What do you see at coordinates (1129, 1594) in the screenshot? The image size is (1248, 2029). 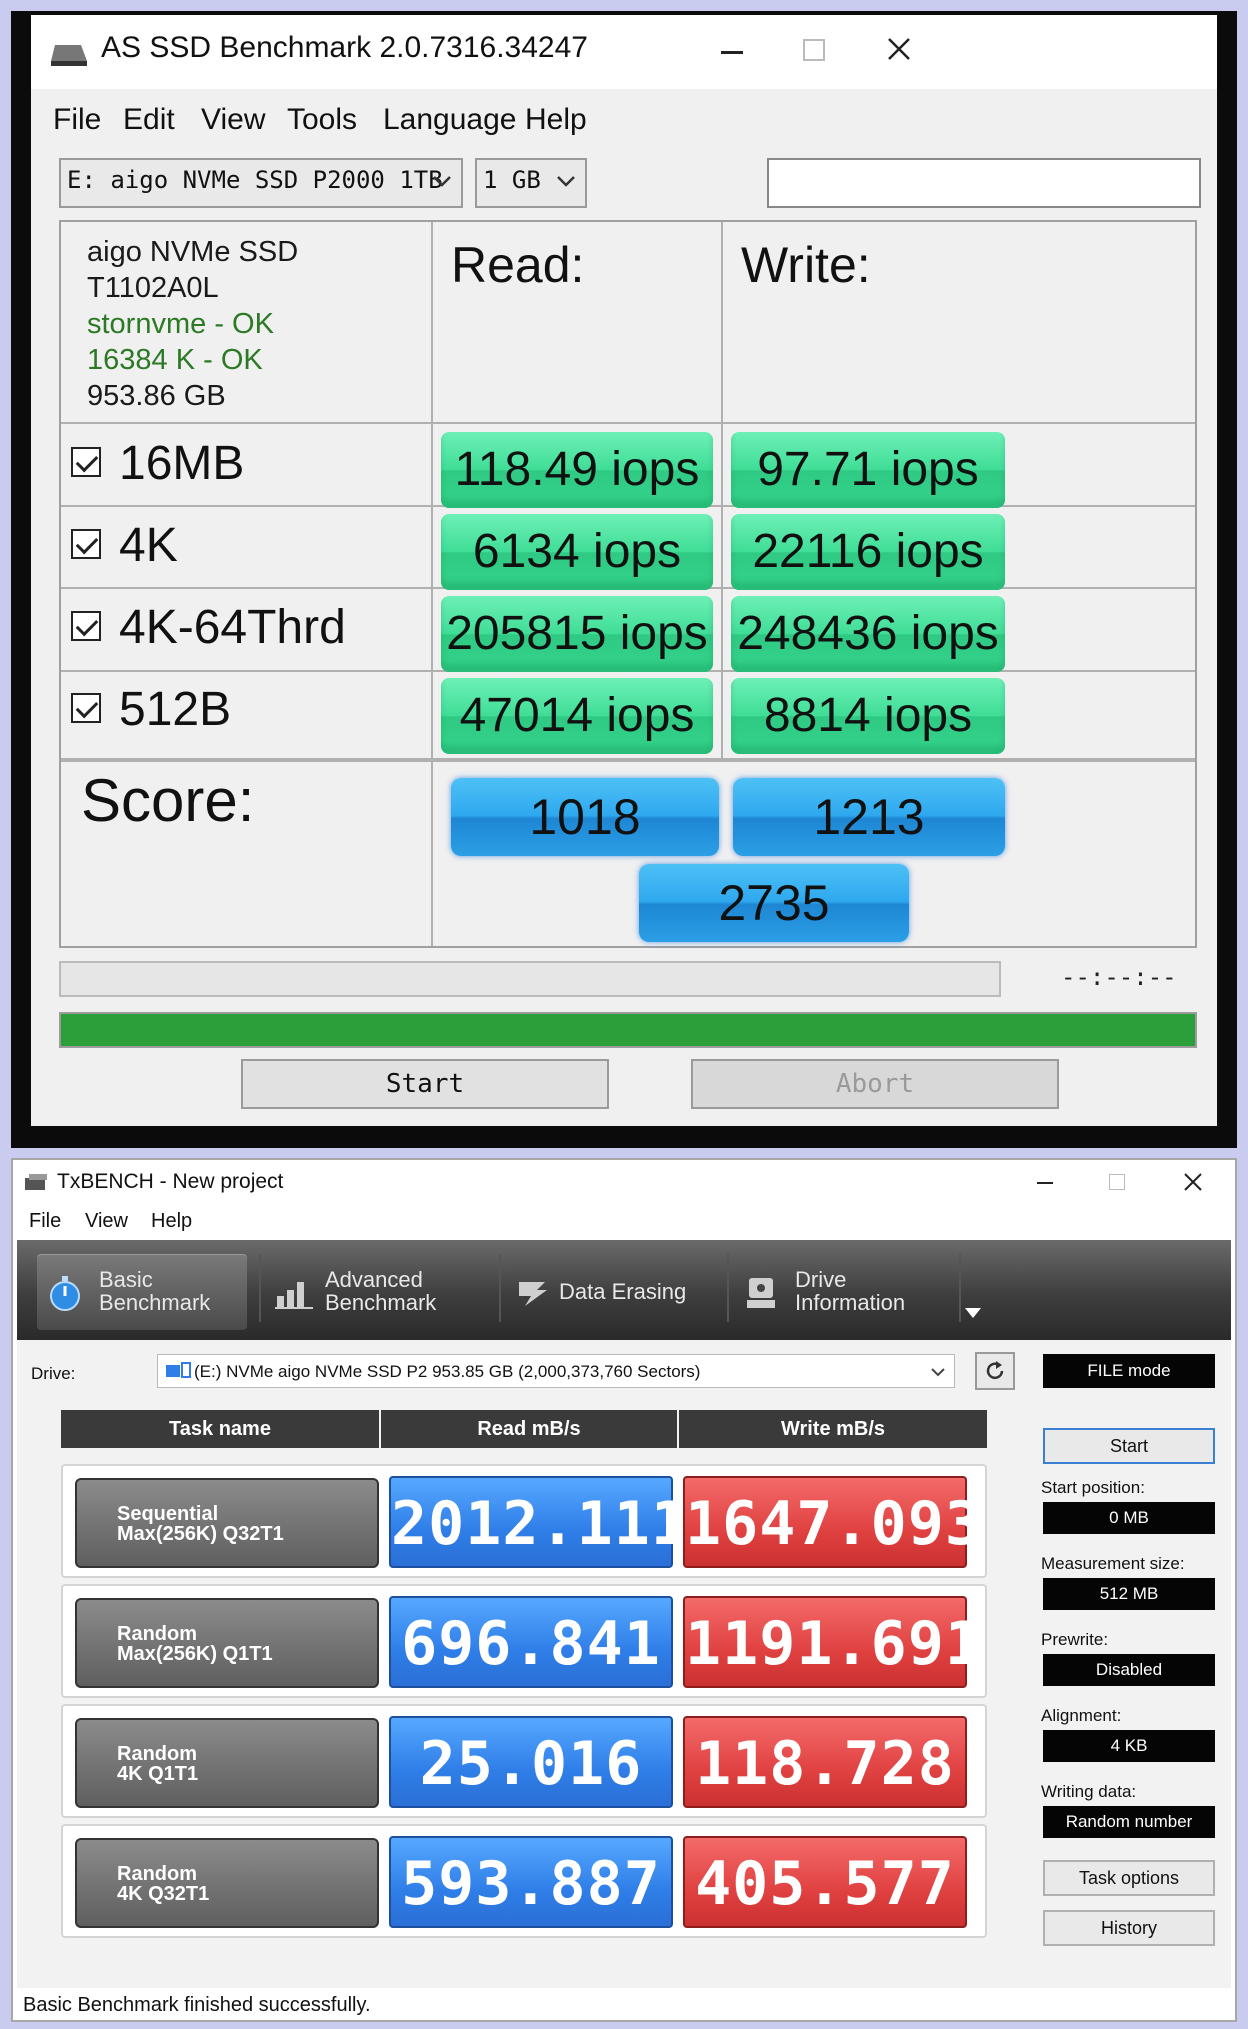 I see `measurement-size-field: 512 MB` at bounding box center [1129, 1594].